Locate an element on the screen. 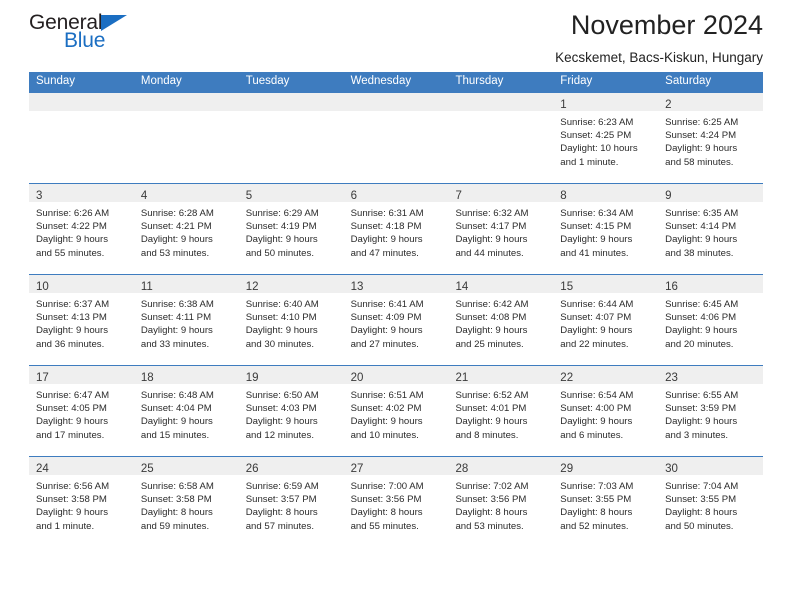 The height and width of the screenshot is (612, 792). sunrise-text: Sunrise: 6:58 AM is located at coordinates (177, 486).